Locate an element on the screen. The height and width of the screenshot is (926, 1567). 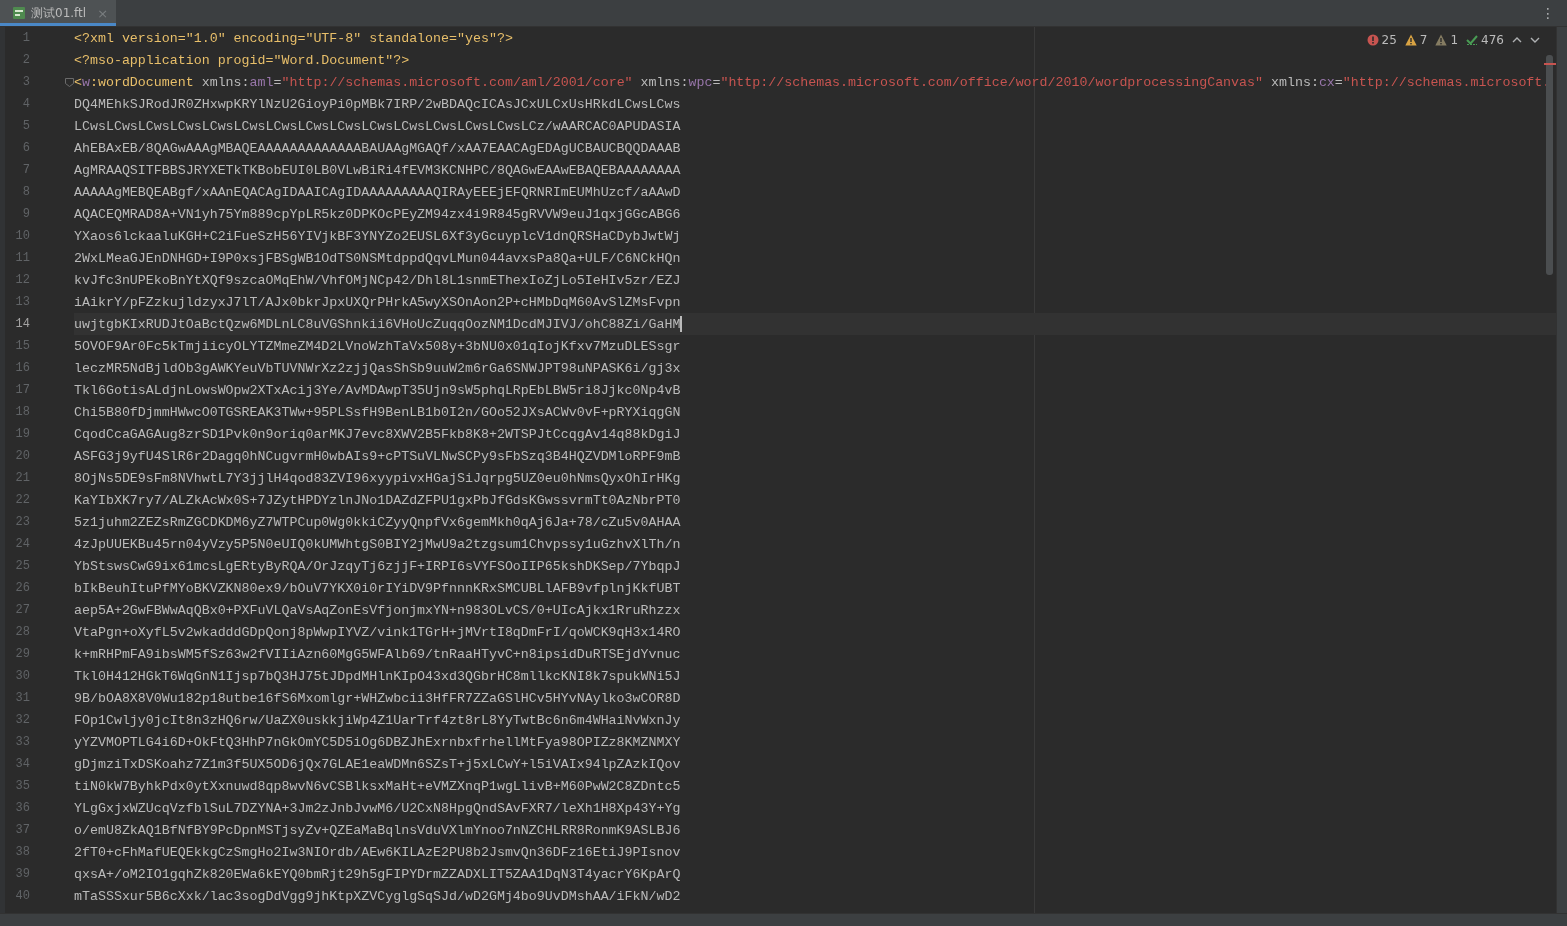
problem-count: 476 is located at coordinates (1492, 40).